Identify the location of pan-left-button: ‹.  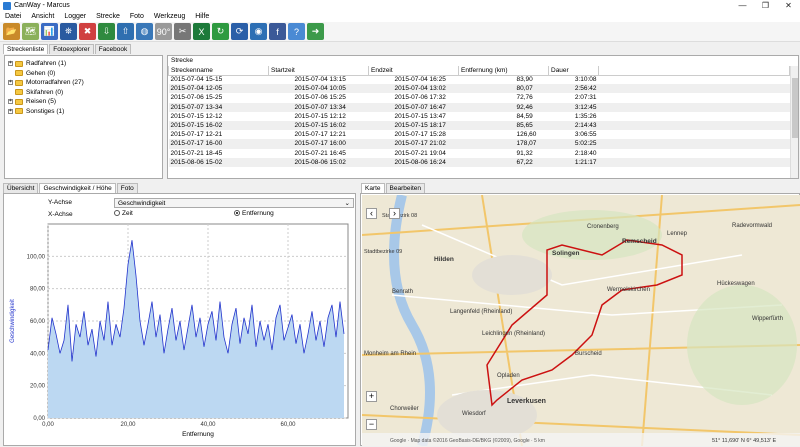
(371, 213).